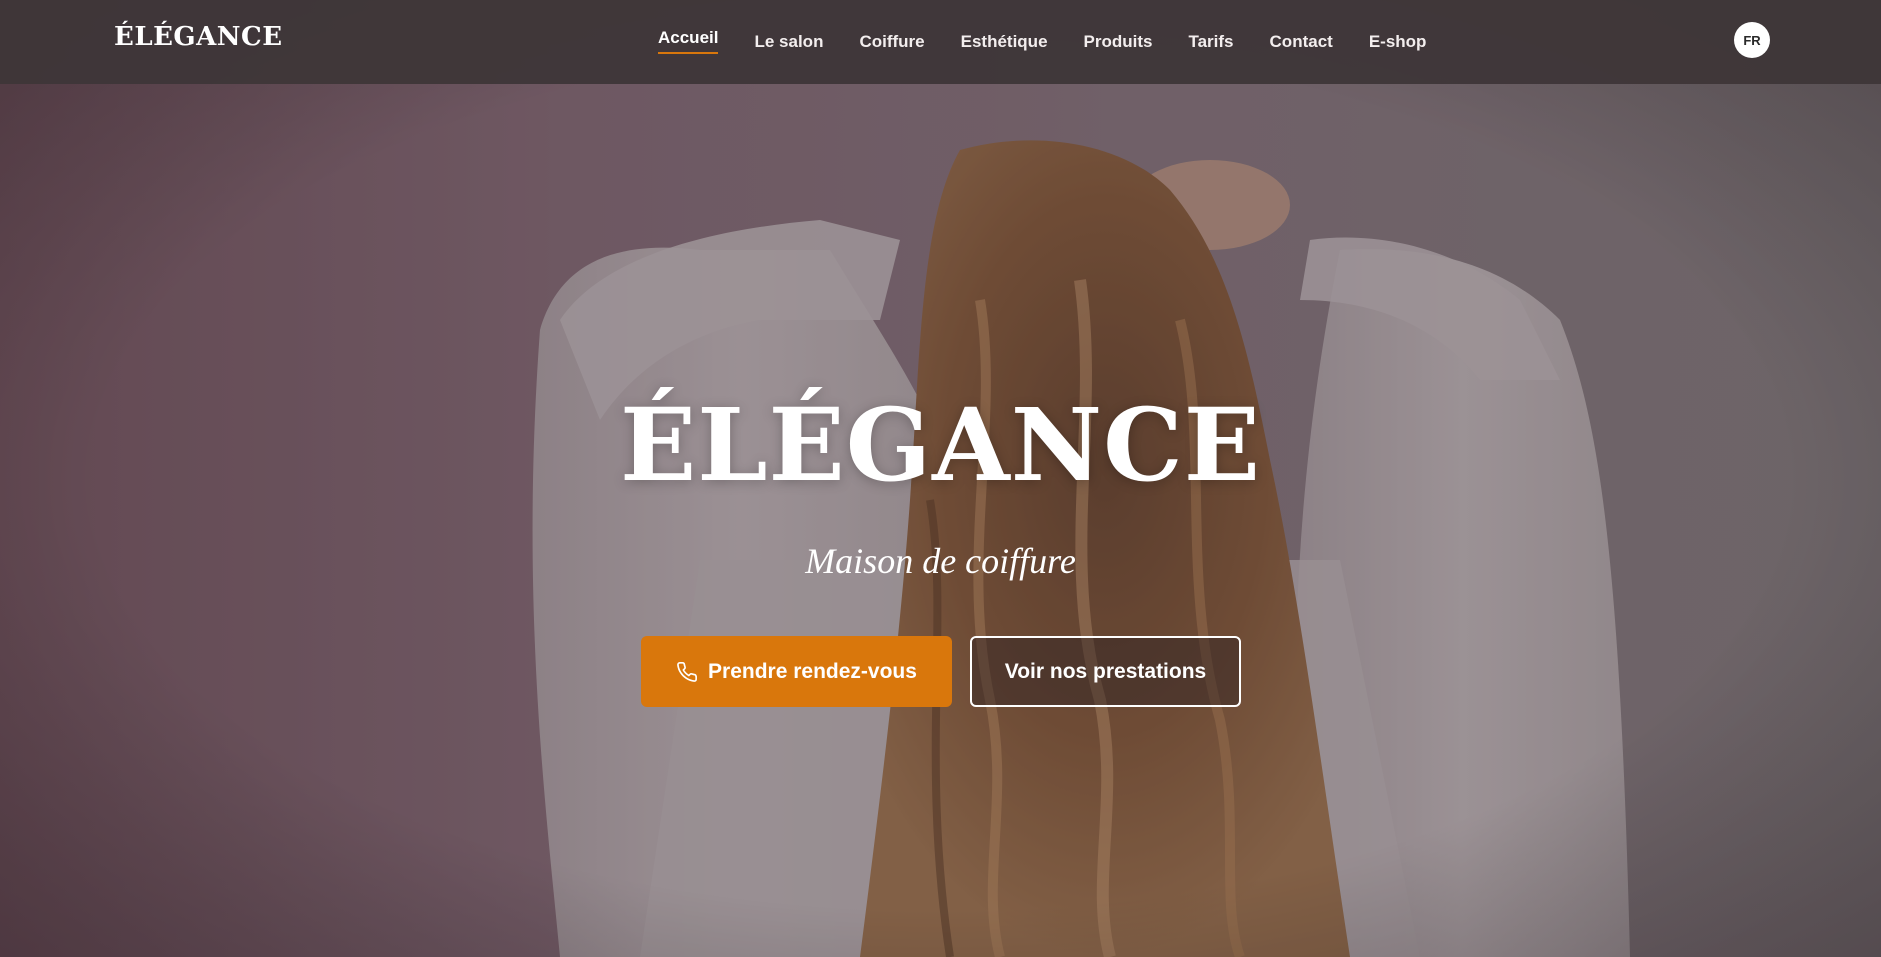 This screenshot has width=1881, height=957. Describe the element at coordinates (940, 445) in the screenshot. I see `hero-title: ÉLÉGANCE` at that location.